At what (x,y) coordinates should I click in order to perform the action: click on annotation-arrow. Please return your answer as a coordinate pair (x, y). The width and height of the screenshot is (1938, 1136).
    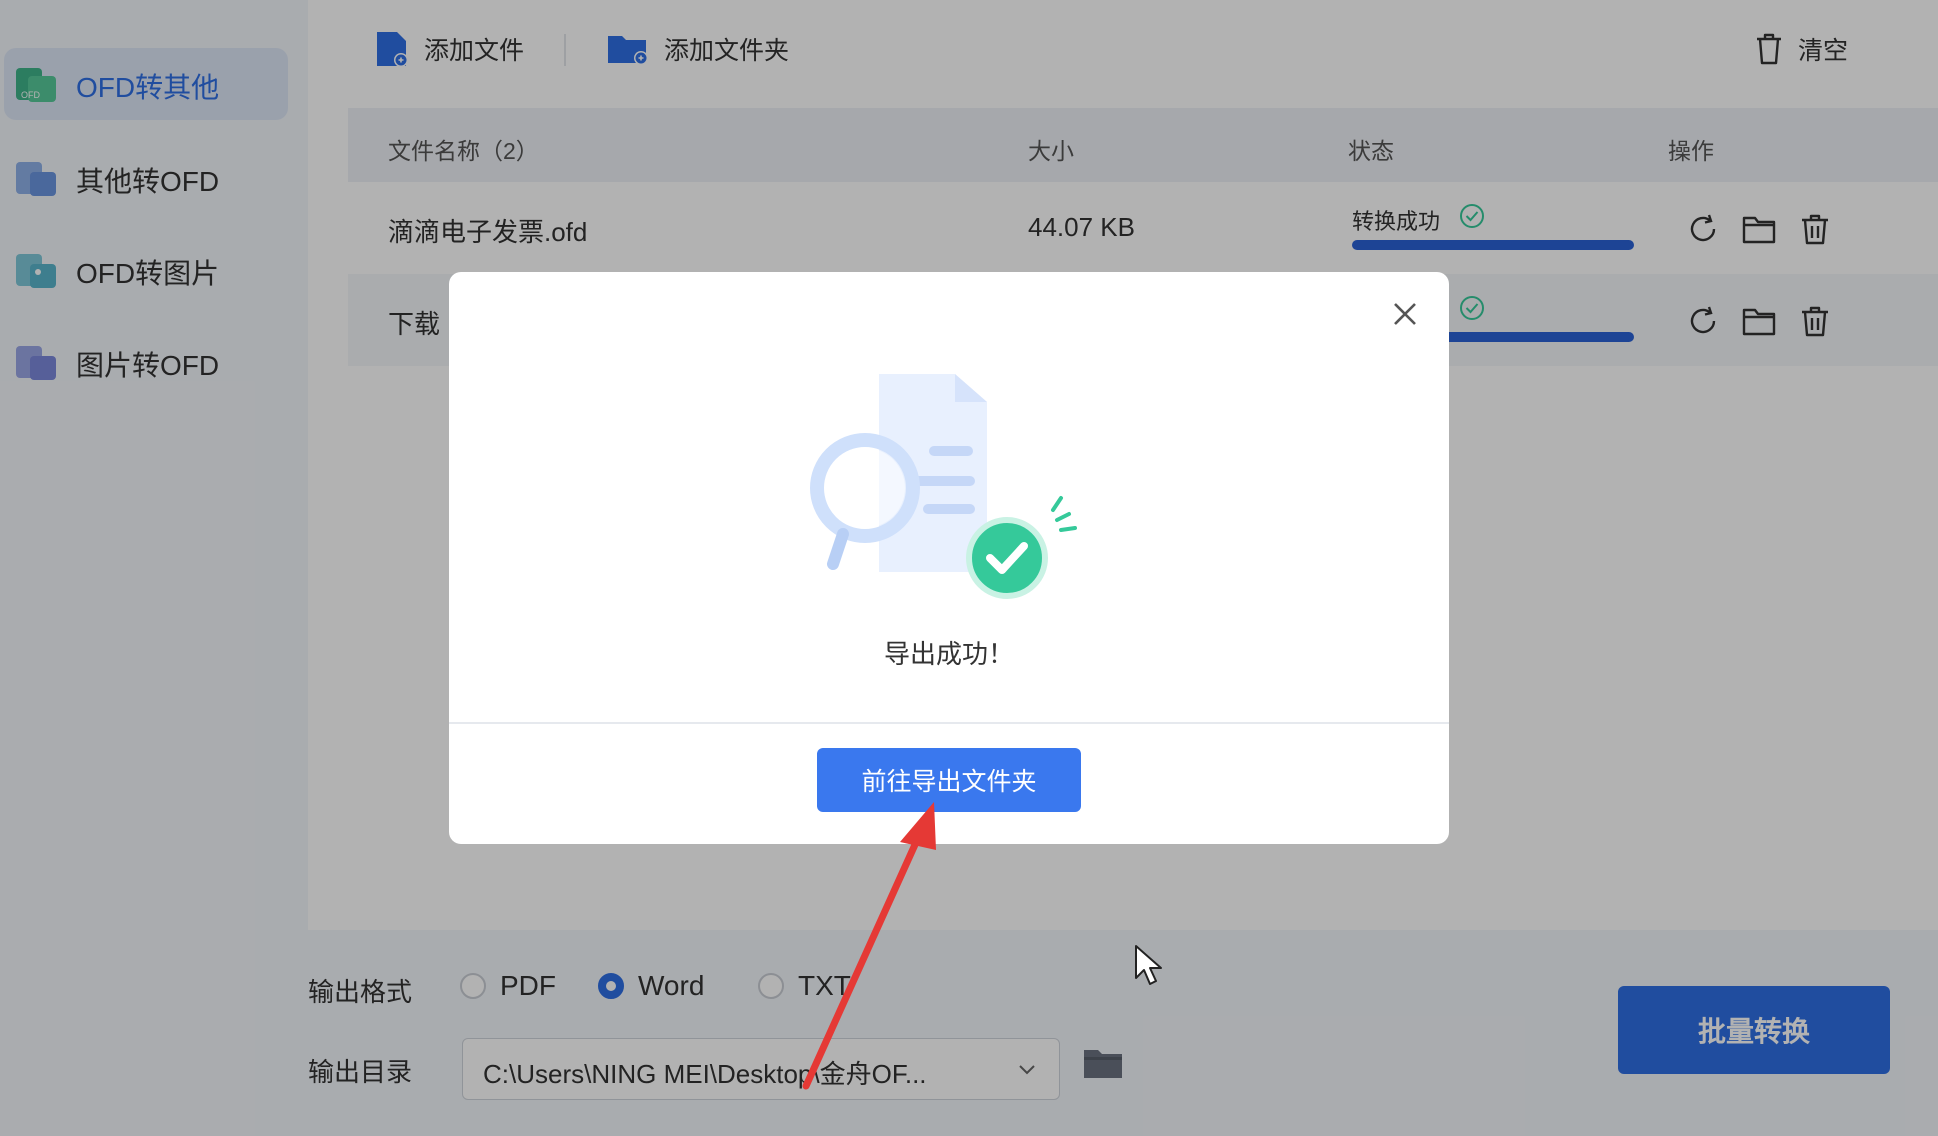
    Looking at the image, I should click on (869, 946).